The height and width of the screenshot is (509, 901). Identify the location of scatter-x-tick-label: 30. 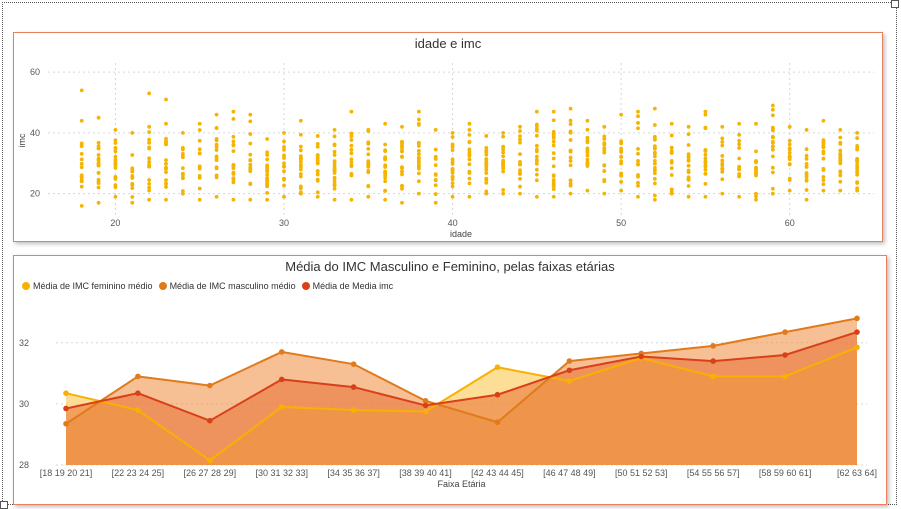
(284, 223).